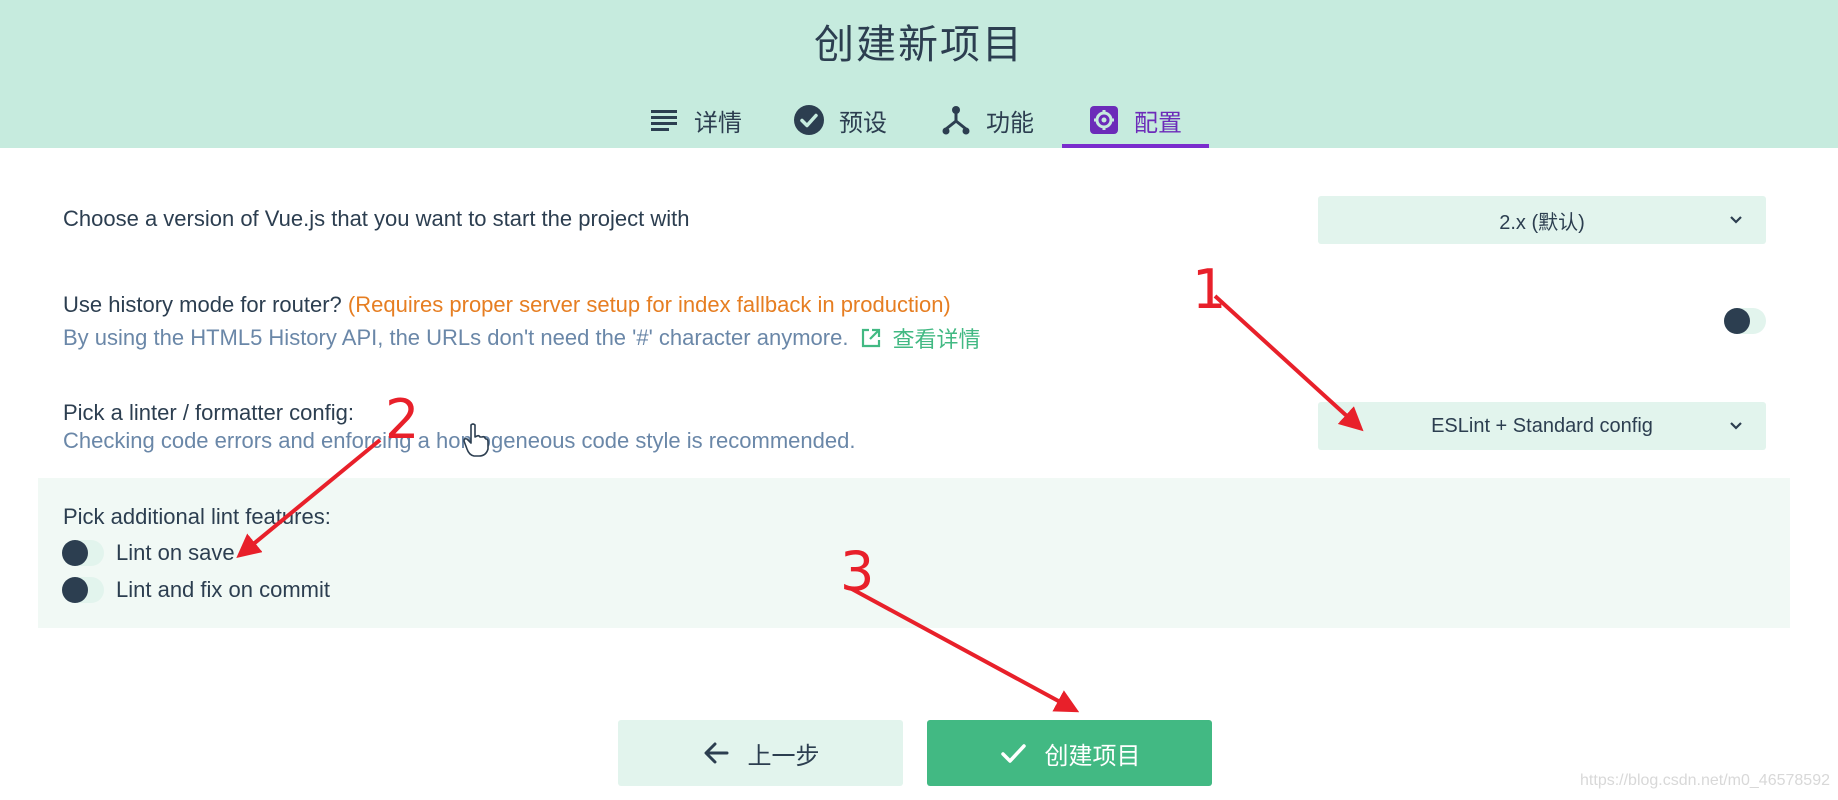  I want to click on hand-cursor-icon, so click(476, 440).